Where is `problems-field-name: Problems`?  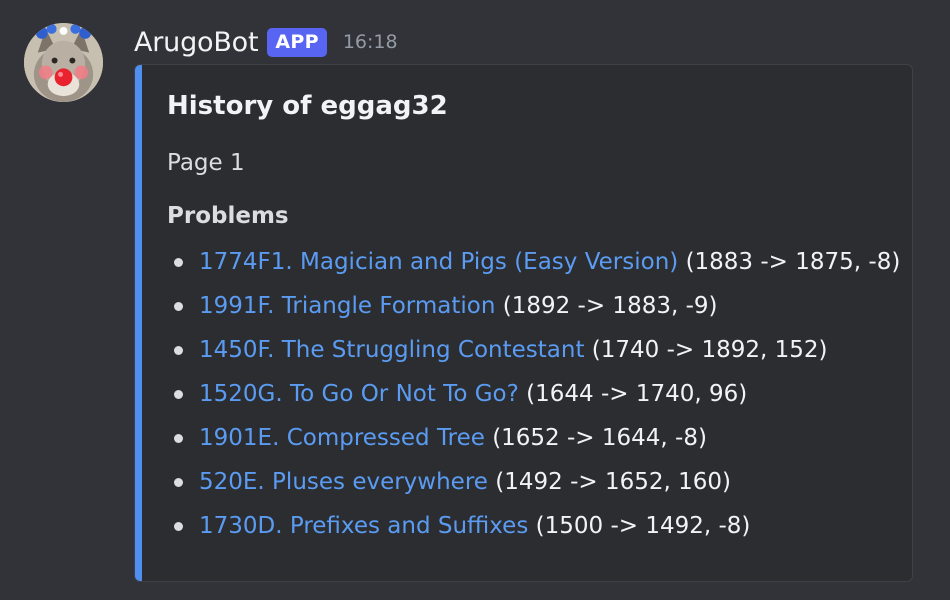 problems-field-name: Problems is located at coordinates (228, 216).